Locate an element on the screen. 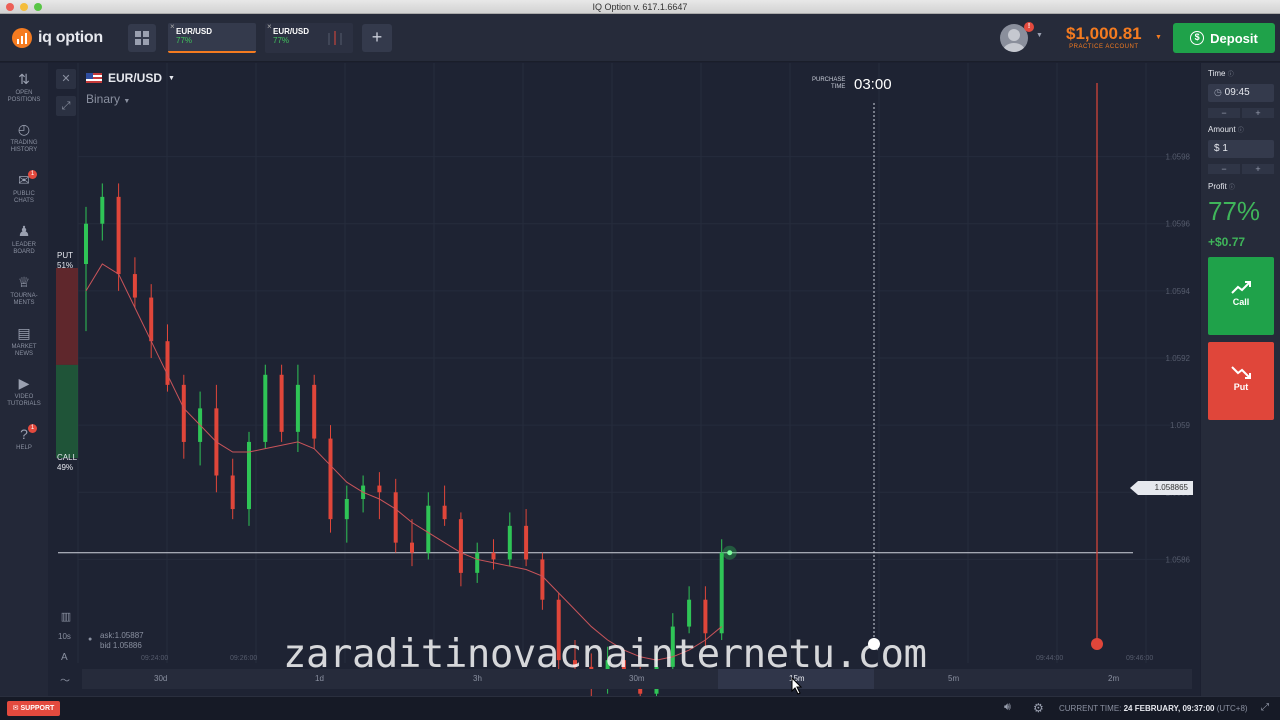 This screenshot has height=720, width=1280. logo: iq option is located at coordinates (57, 38).